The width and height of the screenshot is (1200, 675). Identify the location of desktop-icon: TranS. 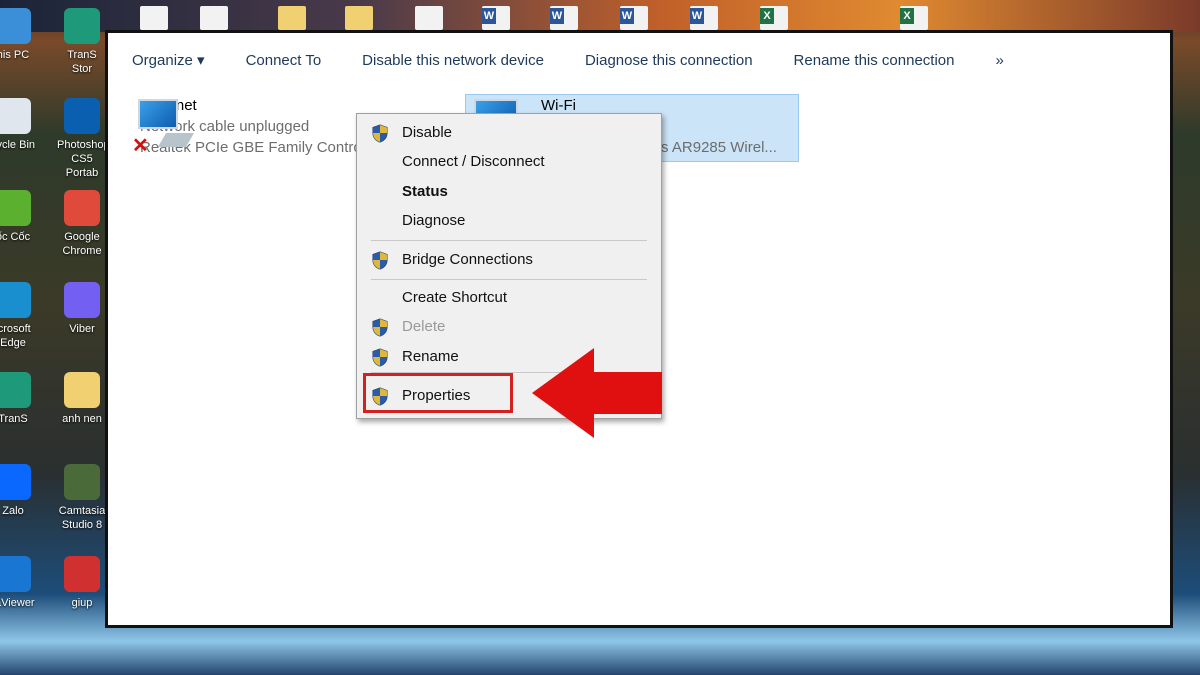
(19, 399).